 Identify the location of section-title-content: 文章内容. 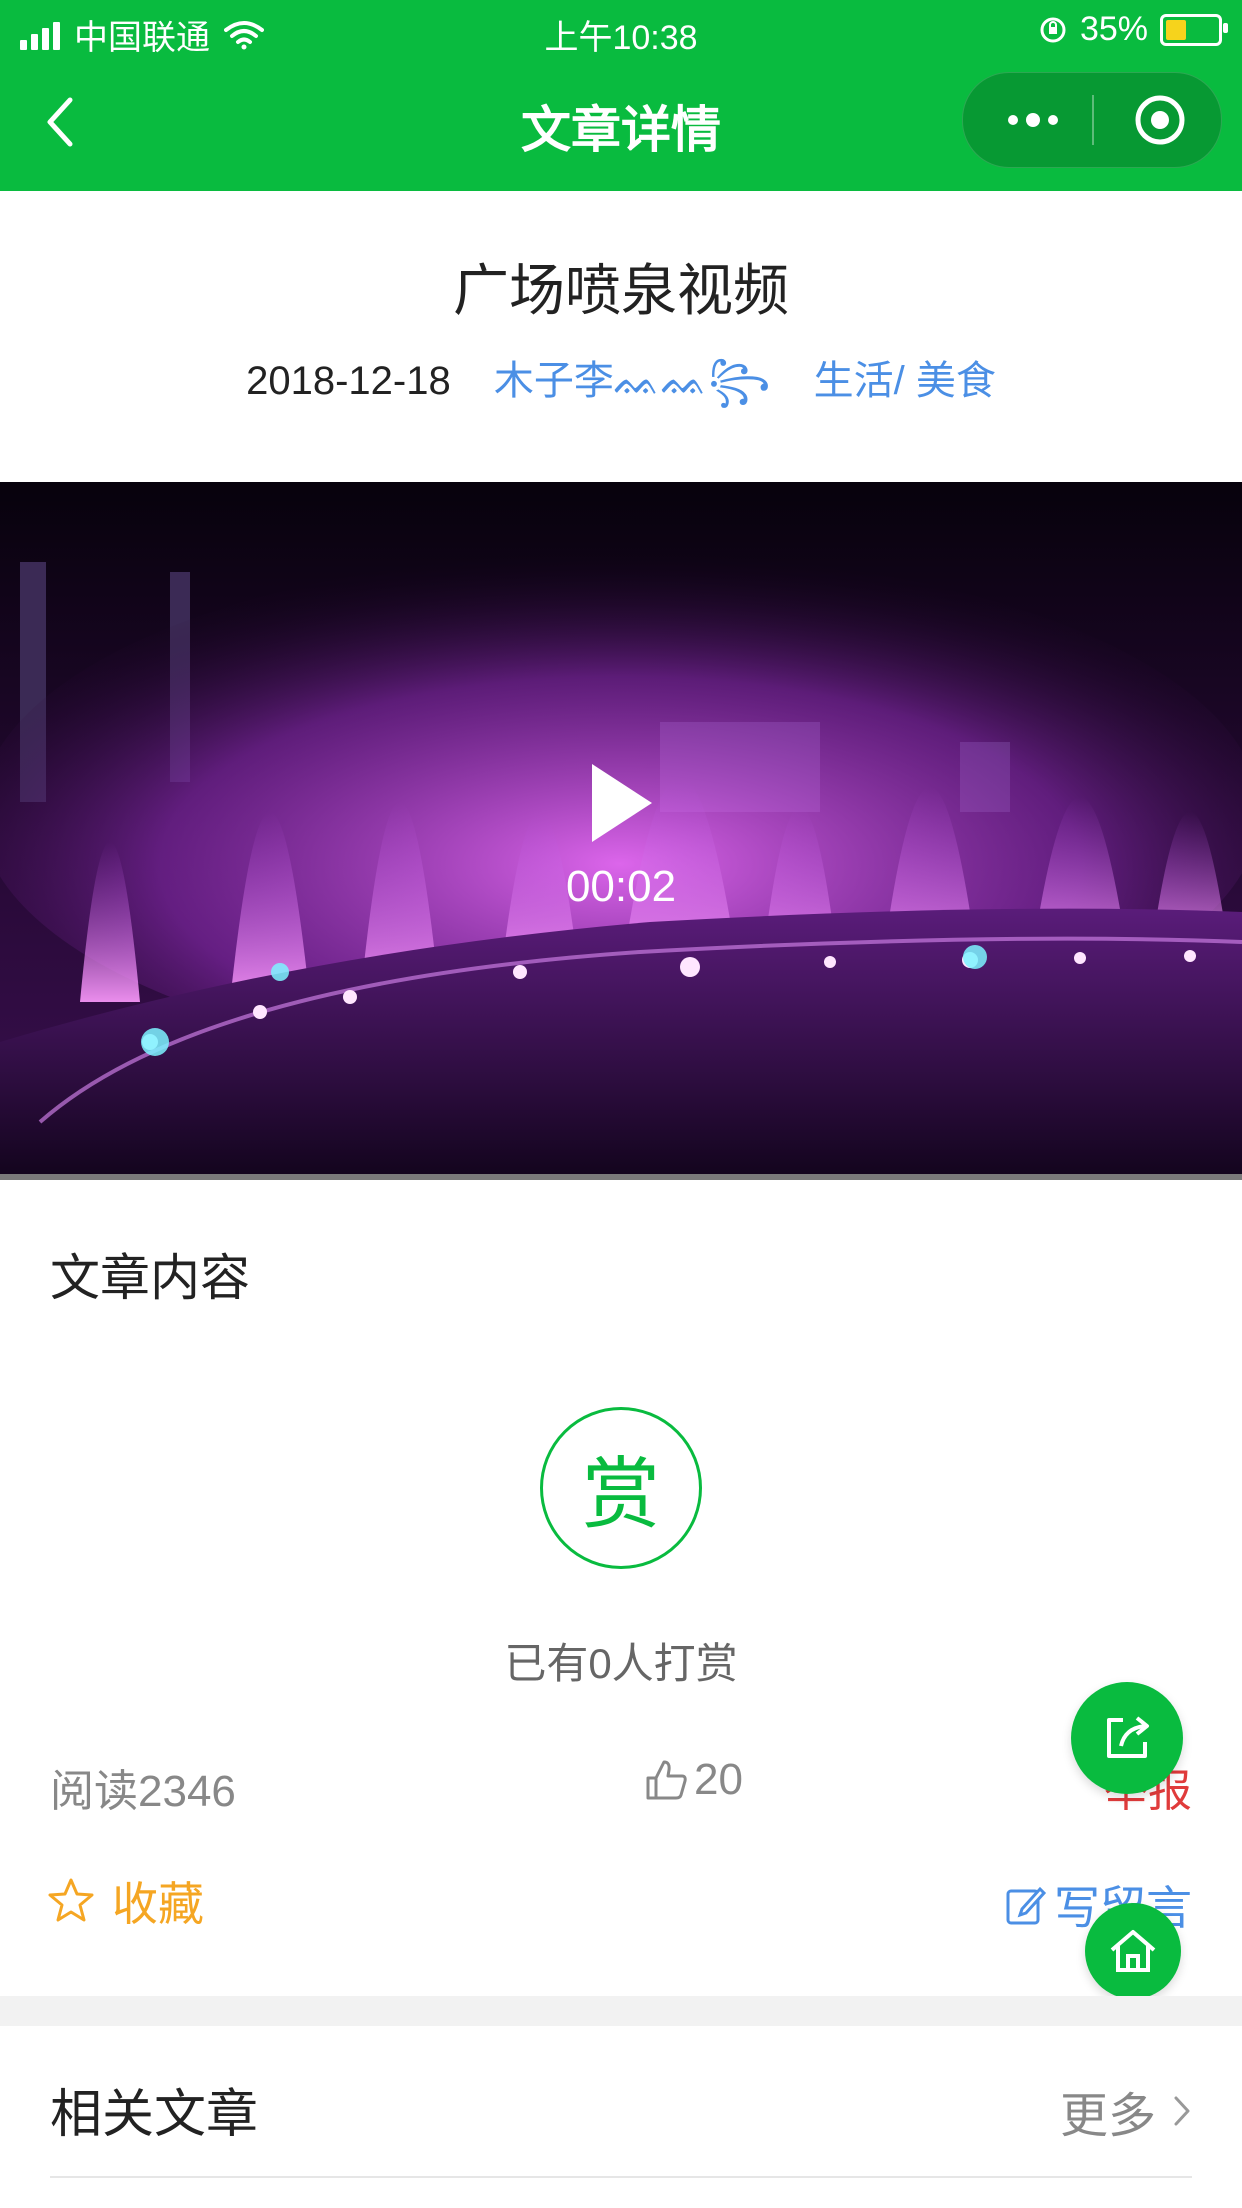
(150, 1278).